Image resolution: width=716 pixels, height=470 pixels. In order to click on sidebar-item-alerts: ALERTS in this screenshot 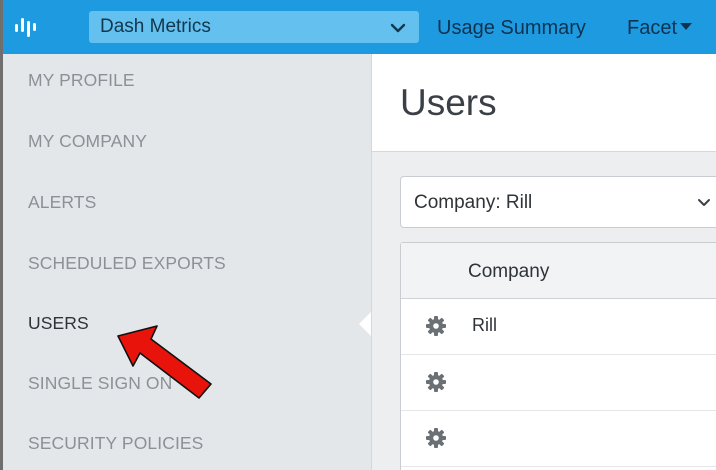, I will do `click(62, 202)`.